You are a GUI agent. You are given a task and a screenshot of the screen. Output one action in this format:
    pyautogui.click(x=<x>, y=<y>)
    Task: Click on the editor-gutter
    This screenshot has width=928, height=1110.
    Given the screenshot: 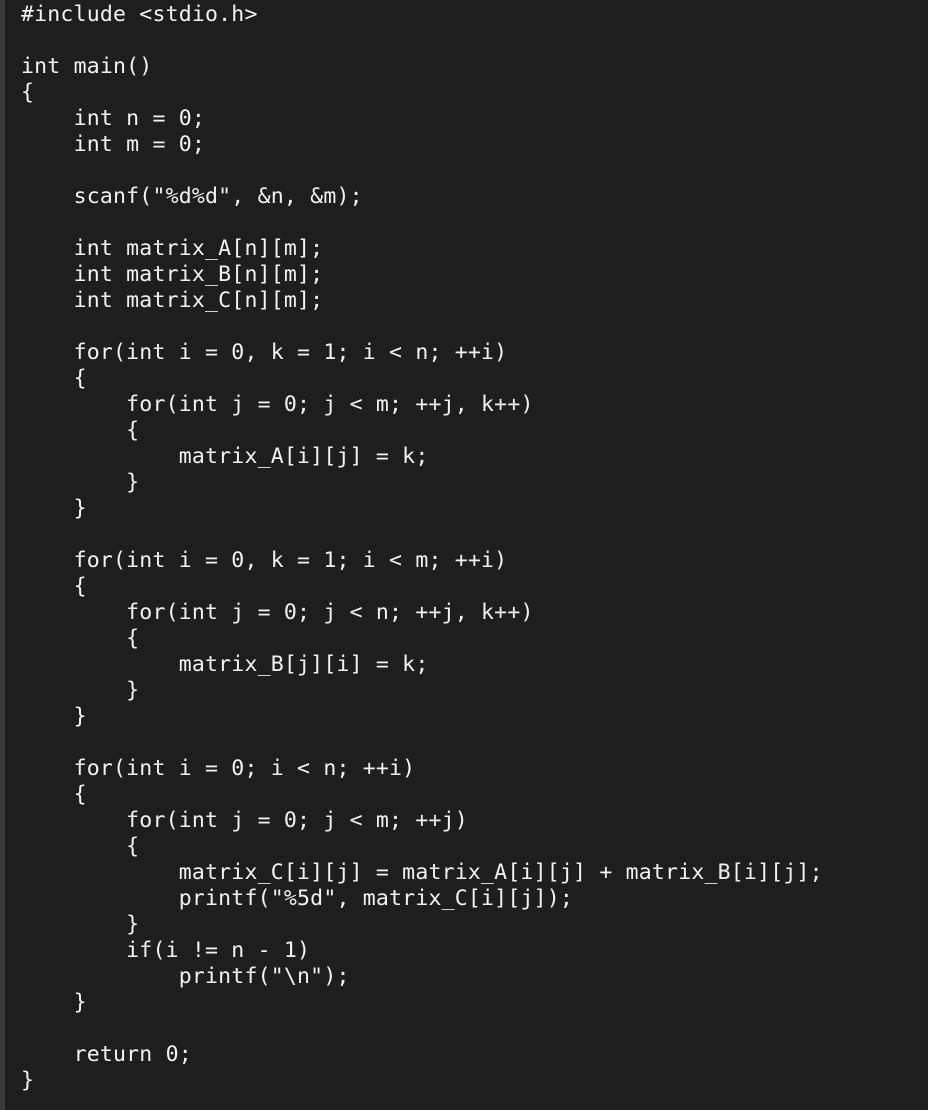 What is the action you would take?
    pyautogui.click(x=2, y=555)
    